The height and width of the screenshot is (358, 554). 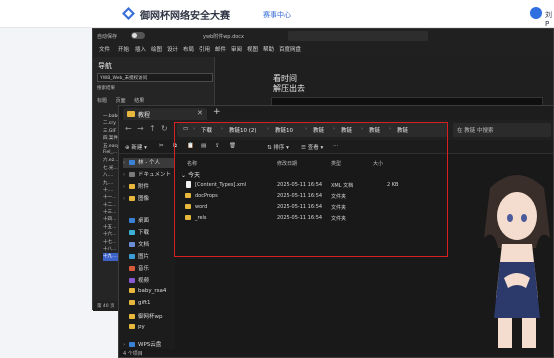 I want to click on refresh-icon: ↻, so click(x=164, y=128).